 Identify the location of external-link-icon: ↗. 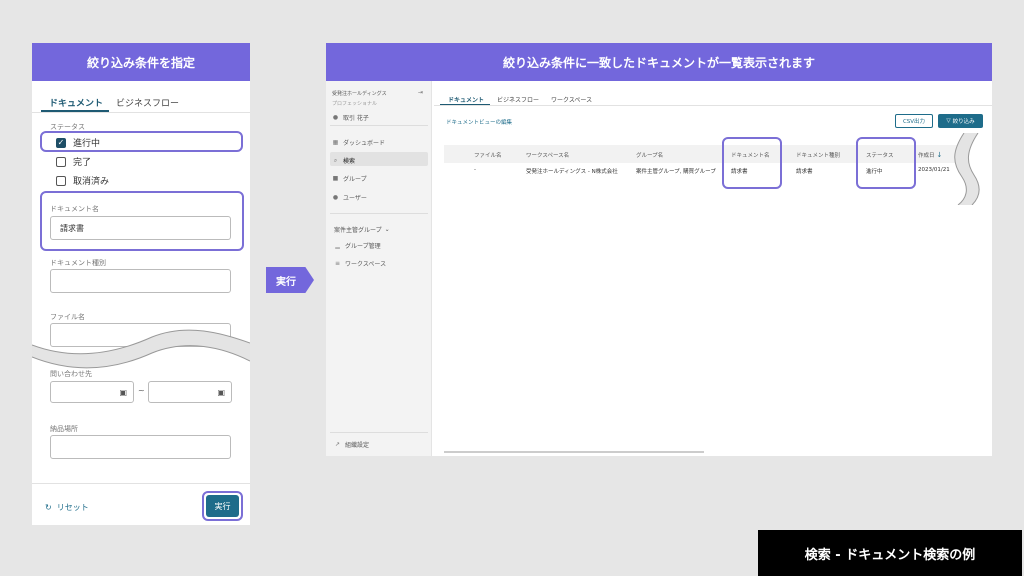
(337, 444).